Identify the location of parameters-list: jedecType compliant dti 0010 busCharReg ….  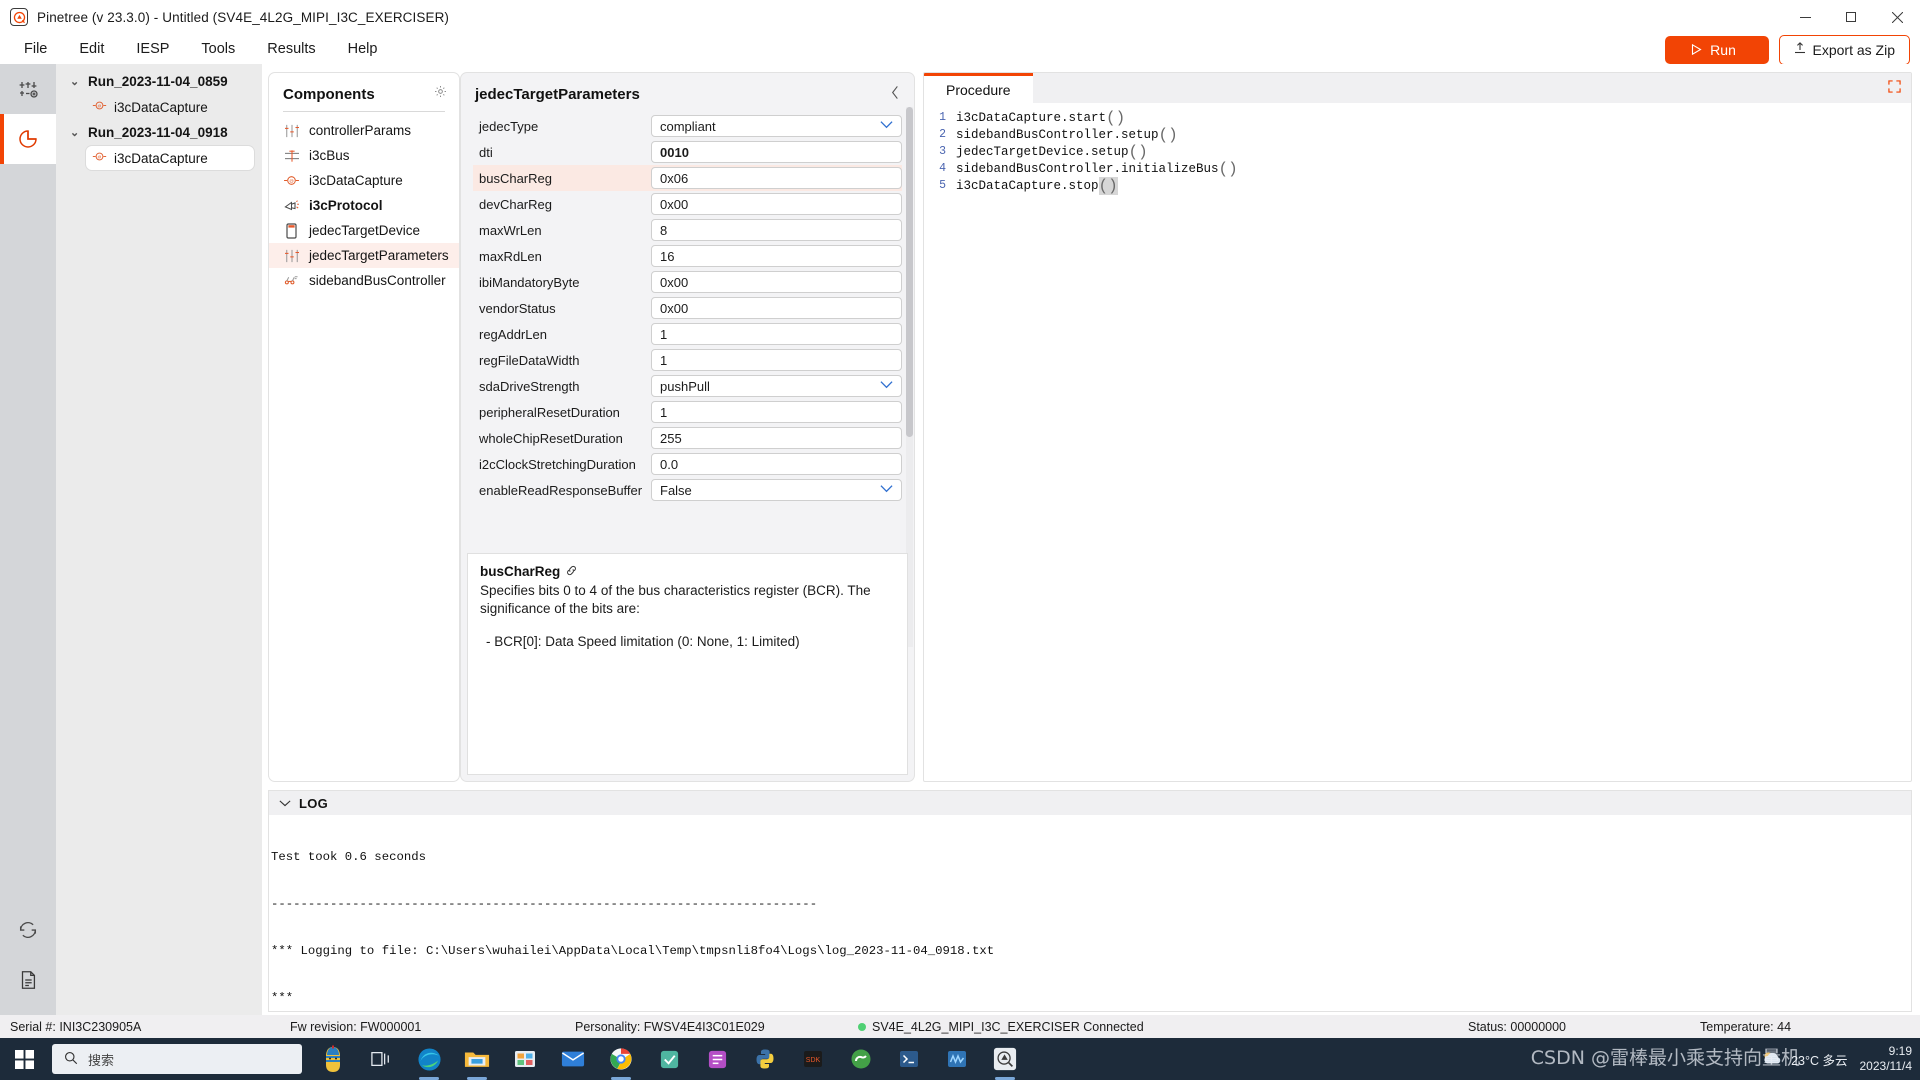
(687, 308).